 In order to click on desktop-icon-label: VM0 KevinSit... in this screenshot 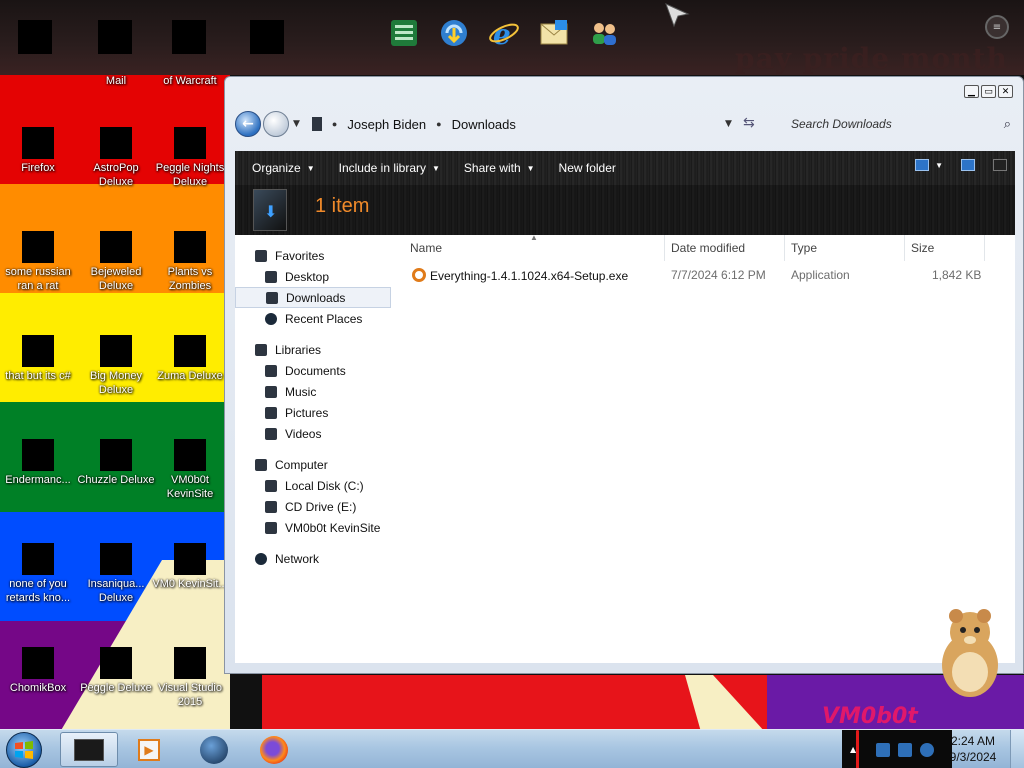, I will do `click(190, 584)`.